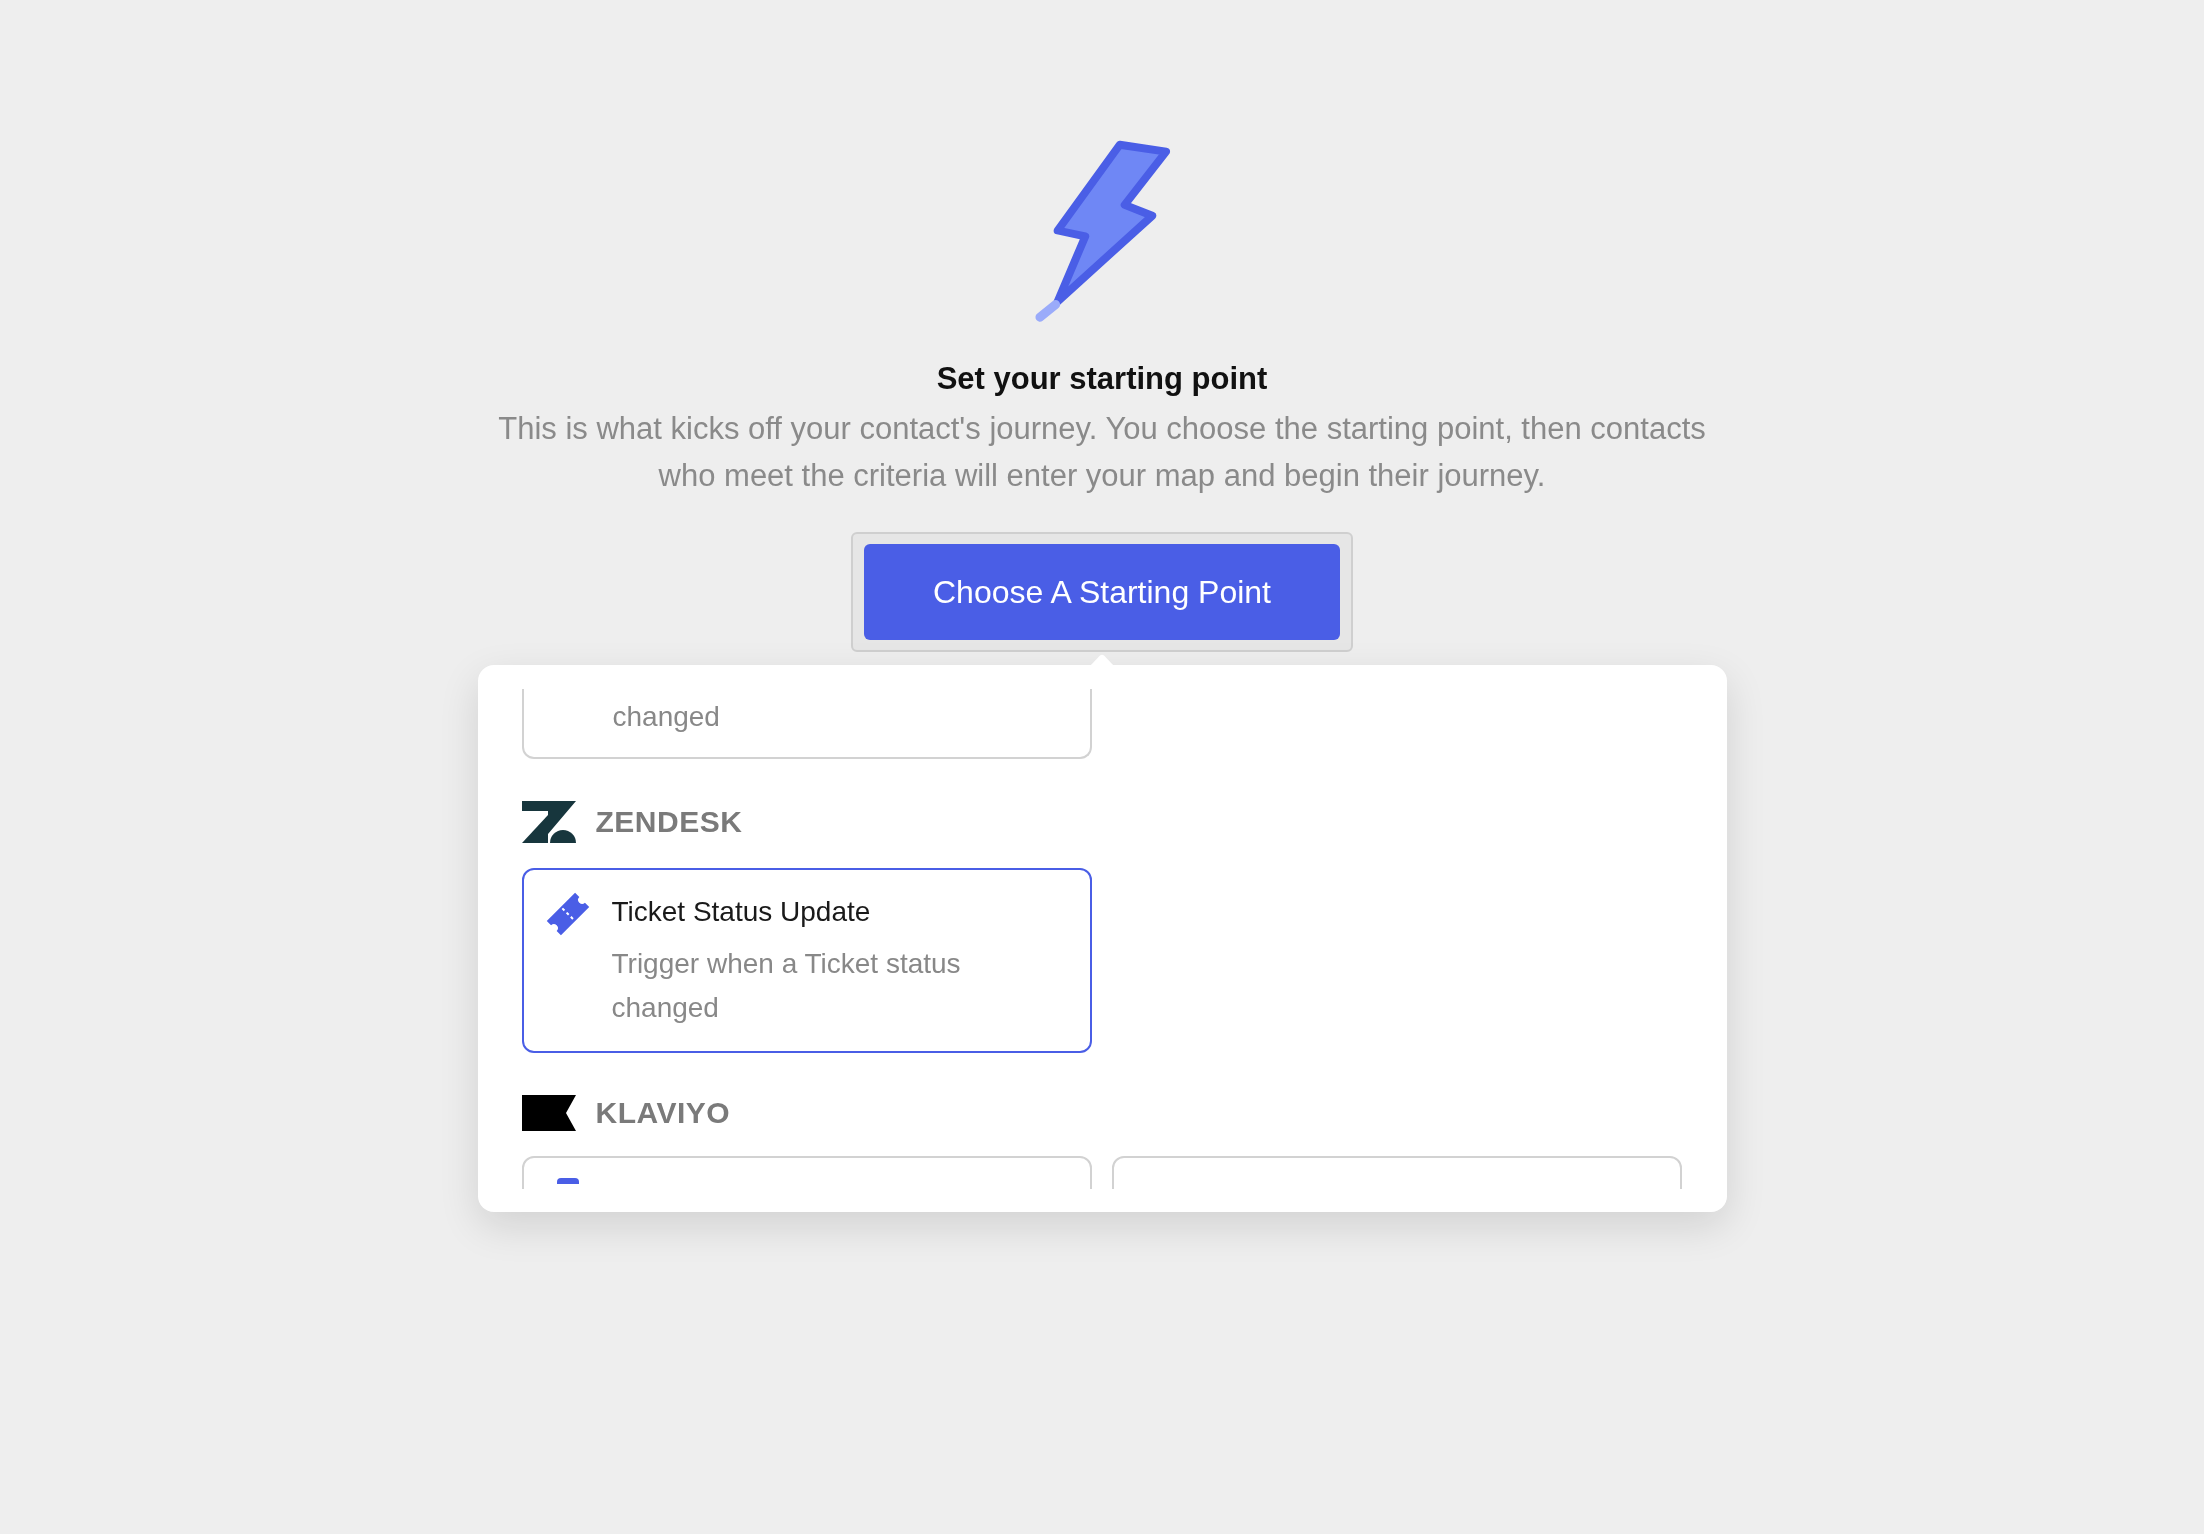 Image resolution: width=2204 pixels, height=1534 pixels. Describe the element at coordinates (741, 912) in the screenshot. I see `card-title: Ticket Status Update` at that location.